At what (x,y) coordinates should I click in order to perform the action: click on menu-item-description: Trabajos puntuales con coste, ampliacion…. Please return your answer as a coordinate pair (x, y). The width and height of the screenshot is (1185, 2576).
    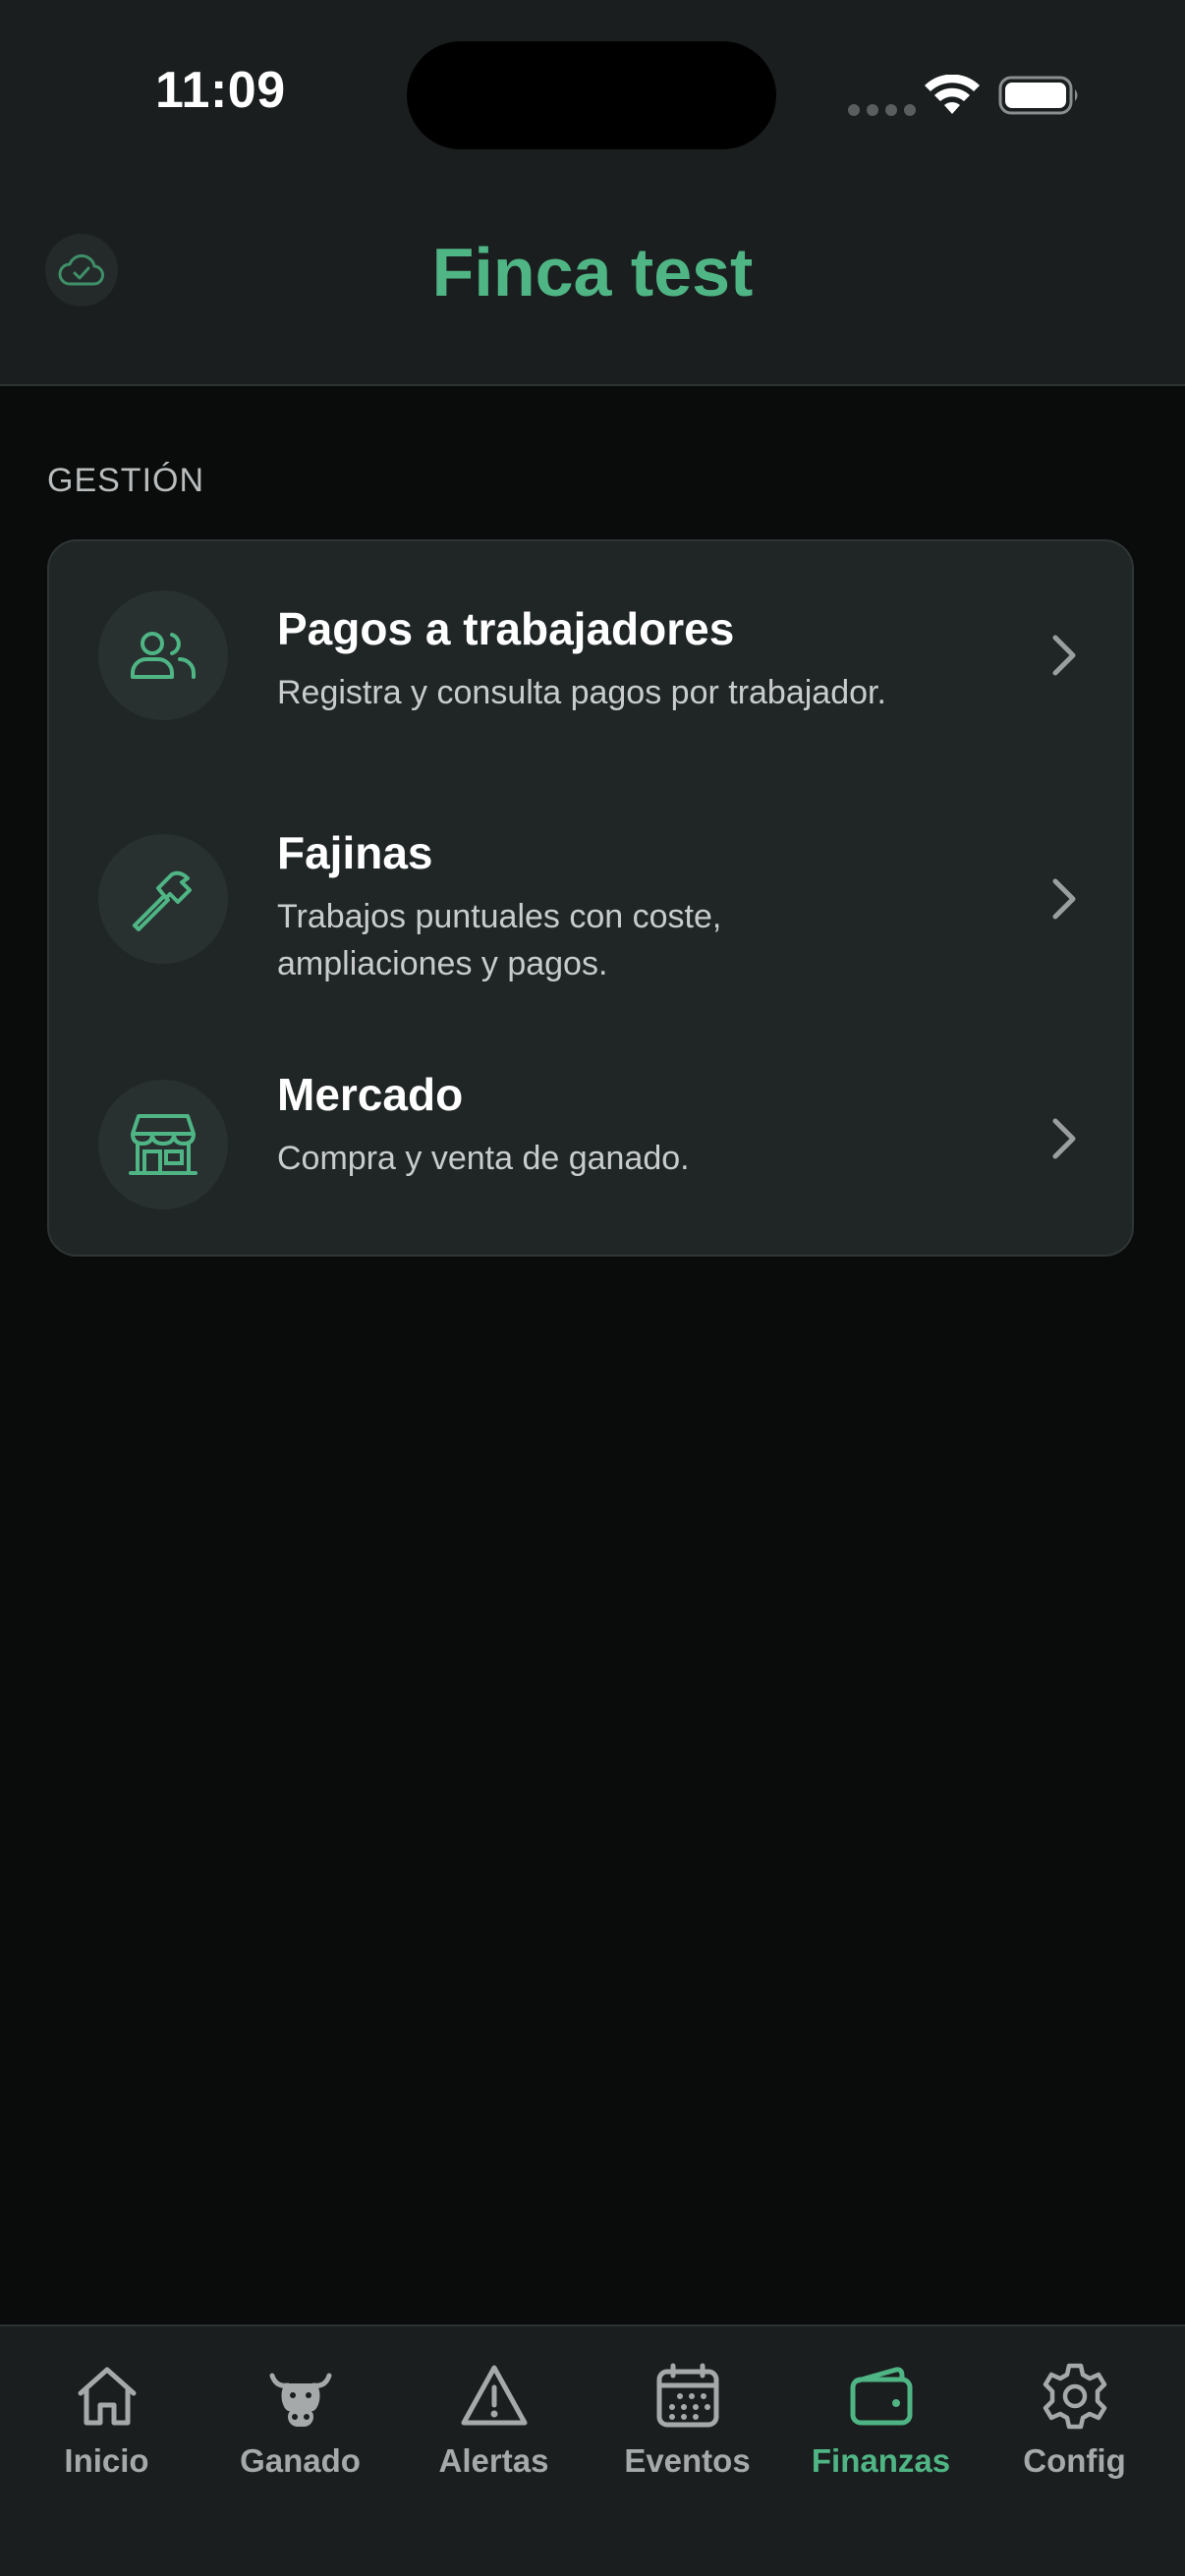
    Looking at the image, I should click on (500, 940).